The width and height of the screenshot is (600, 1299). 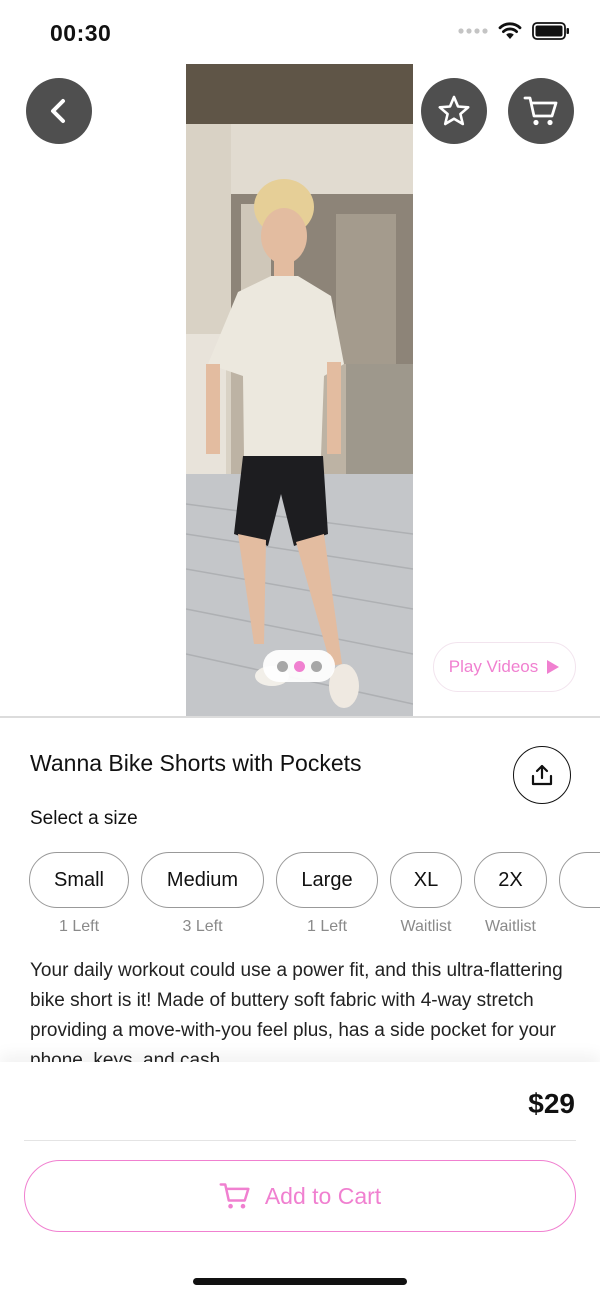 What do you see at coordinates (81, 33) in the screenshot?
I see `status-time: 00:30` at bounding box center [81, 33].